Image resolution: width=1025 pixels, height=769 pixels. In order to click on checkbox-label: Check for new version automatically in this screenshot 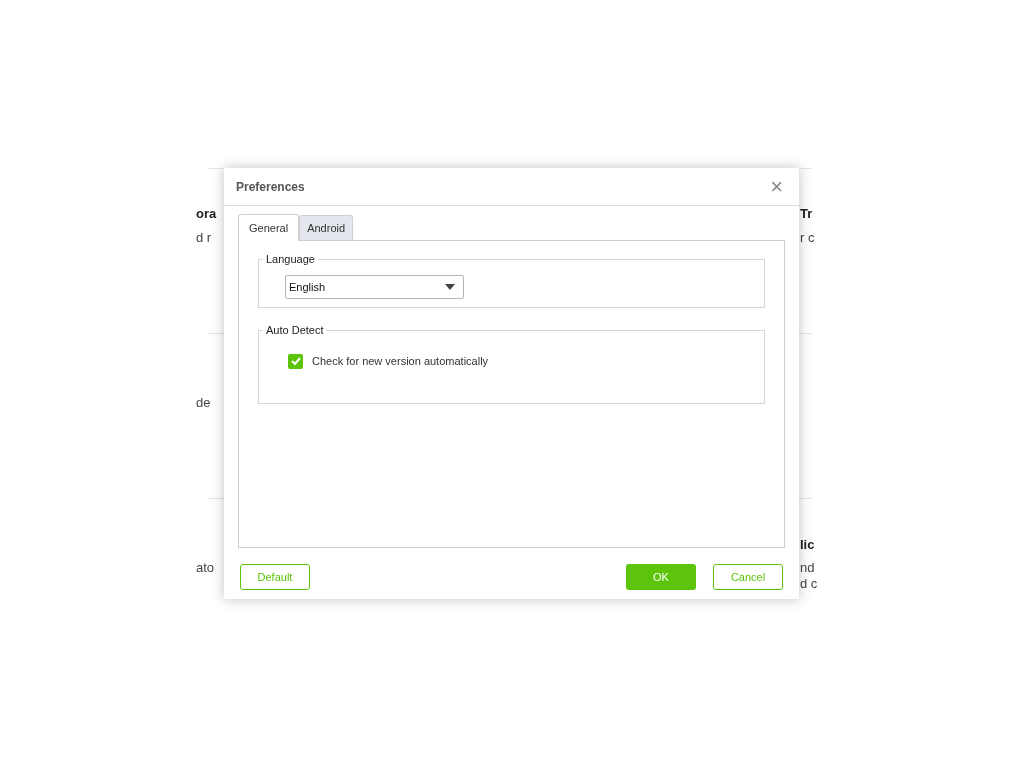, I will do `click(400, 361)`.